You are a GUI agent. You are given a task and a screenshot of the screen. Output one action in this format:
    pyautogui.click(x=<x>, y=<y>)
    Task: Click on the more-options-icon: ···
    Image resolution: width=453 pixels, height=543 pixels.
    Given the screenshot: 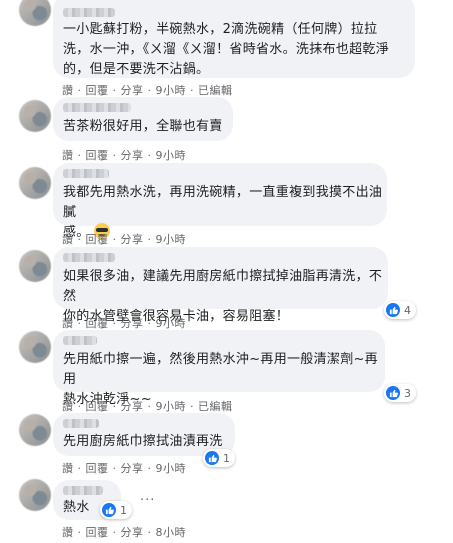 What is the action you would take?
    pyautogui.click(x=147, y=500)
    